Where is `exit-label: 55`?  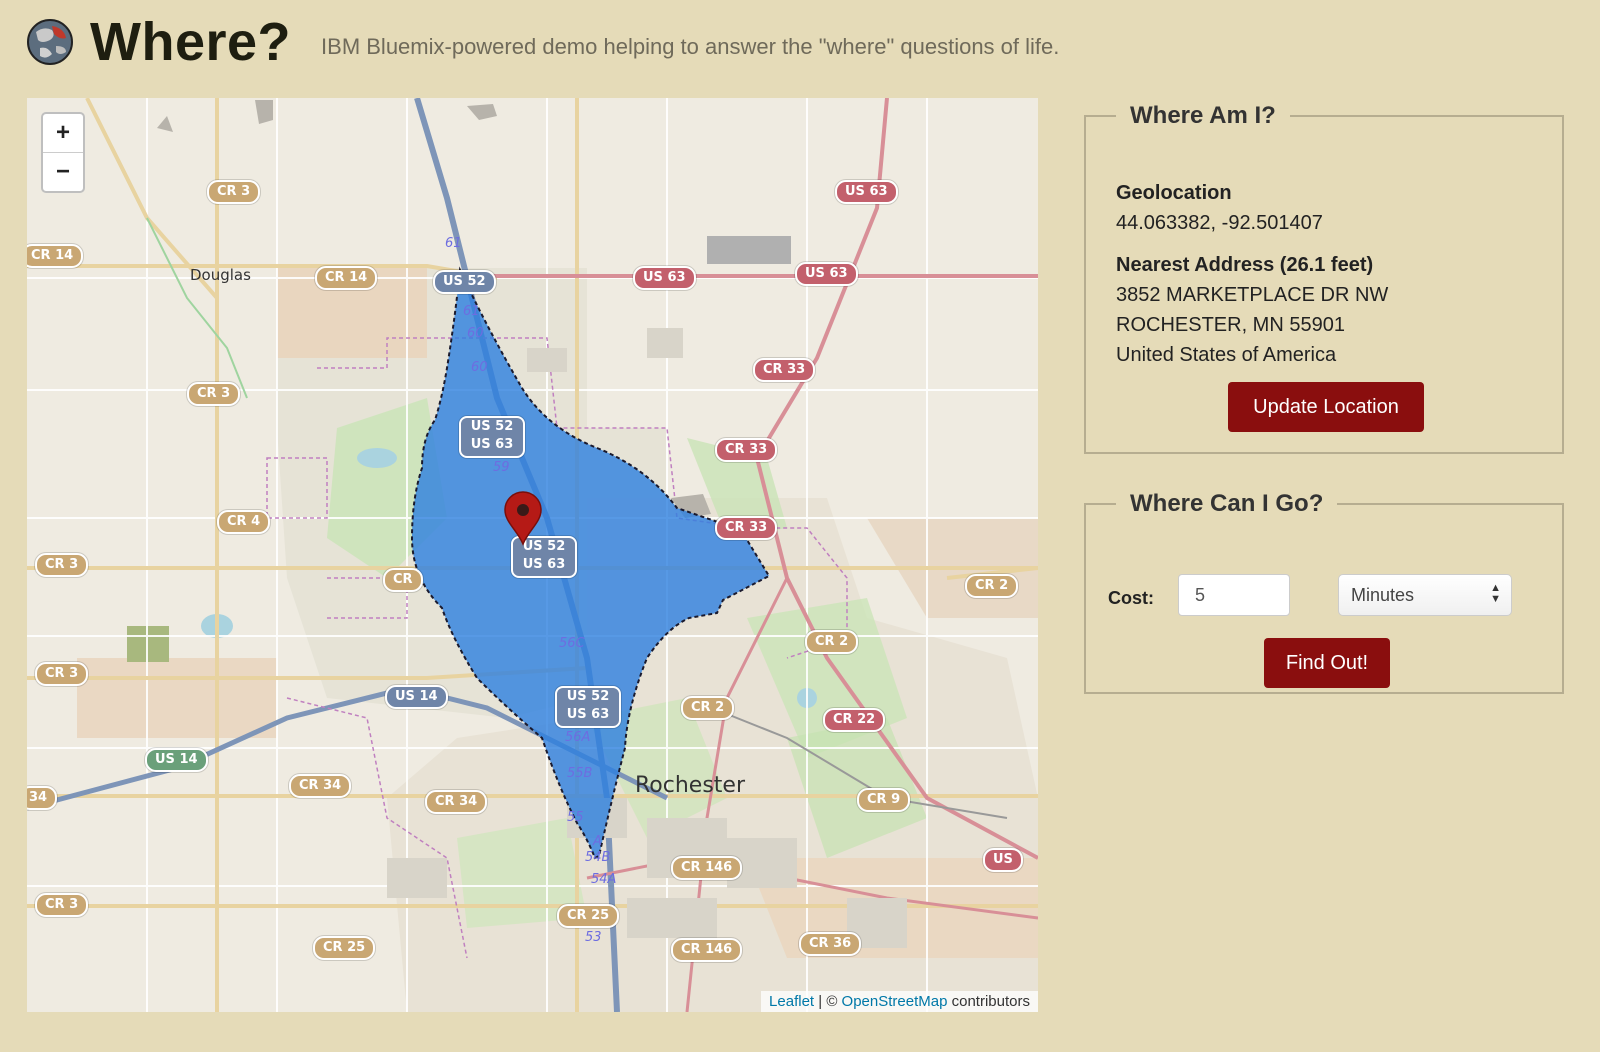
exit-label: 55 is located at coordinates (575, 817).